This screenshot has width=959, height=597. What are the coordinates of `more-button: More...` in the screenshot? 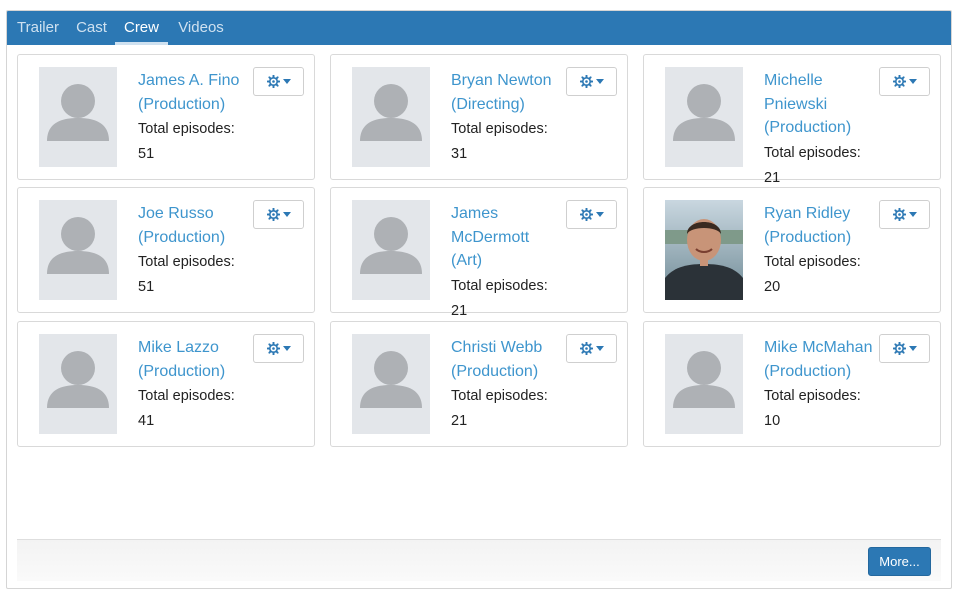 It's located at (899, 561).